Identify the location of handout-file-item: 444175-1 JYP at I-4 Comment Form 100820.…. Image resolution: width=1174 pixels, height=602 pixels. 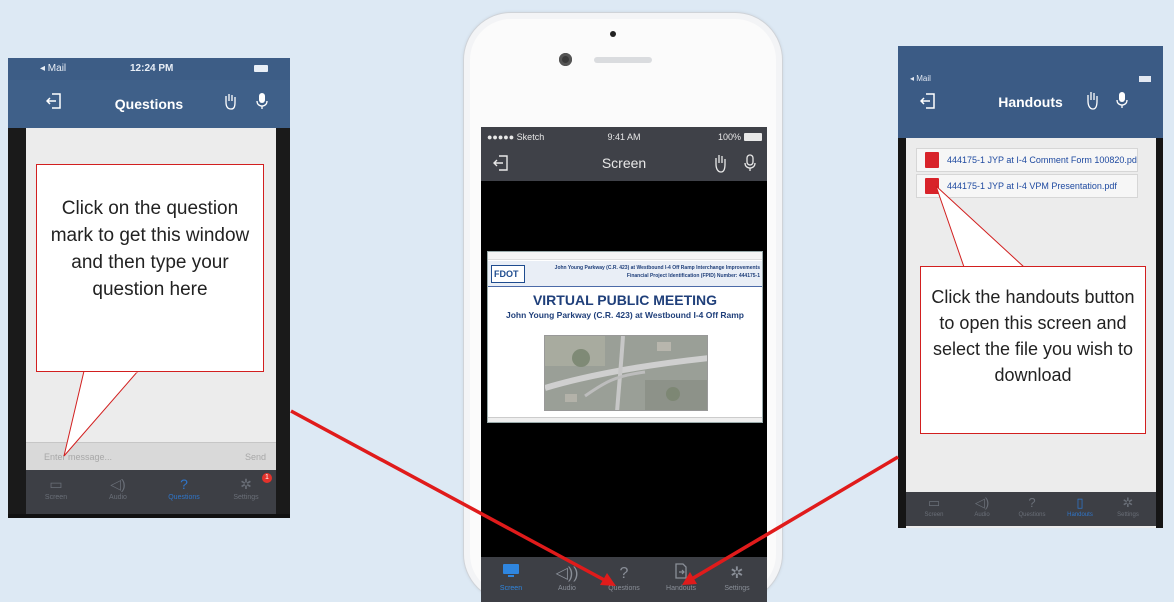
(1027, 160).